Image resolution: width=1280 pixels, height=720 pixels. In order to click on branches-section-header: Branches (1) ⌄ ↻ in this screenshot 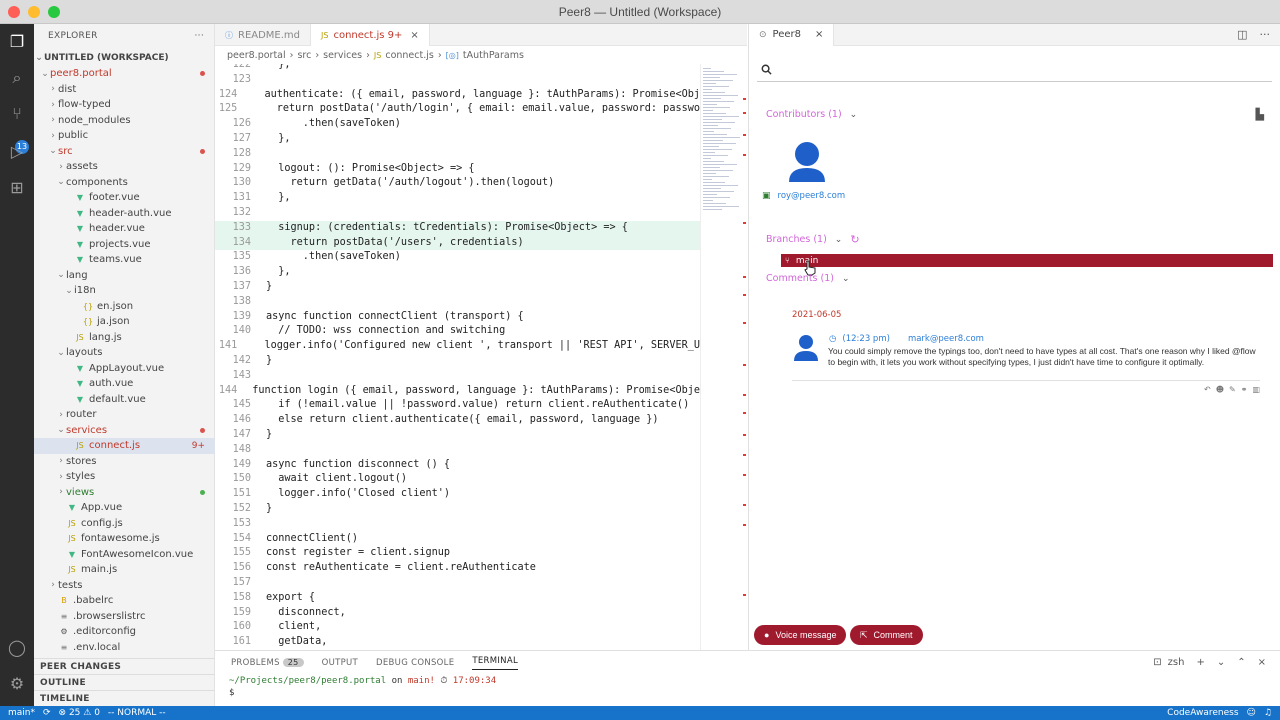, I will do `click(813, 239)`.